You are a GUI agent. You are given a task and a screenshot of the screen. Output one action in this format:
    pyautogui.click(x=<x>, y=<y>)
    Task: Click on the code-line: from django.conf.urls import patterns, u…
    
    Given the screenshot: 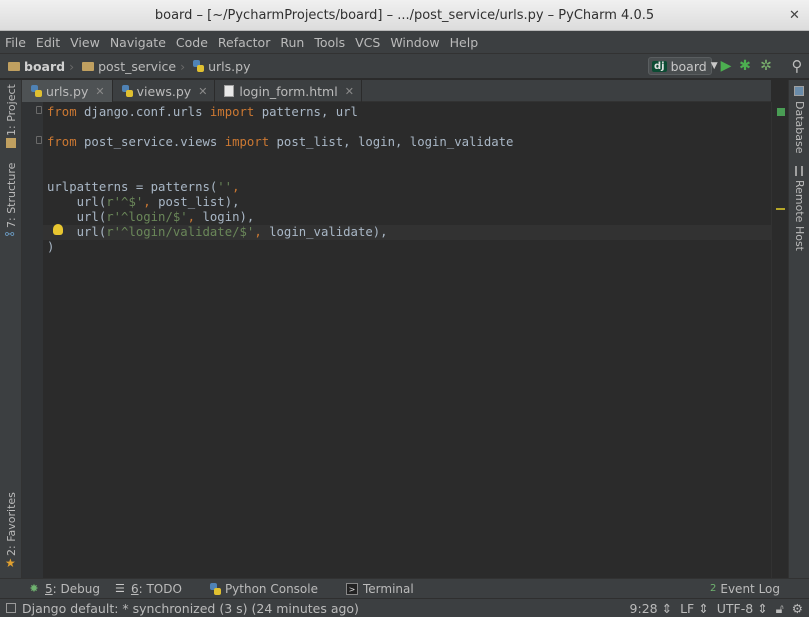 What is the action you would take?
    pyautogui.click(x=202, y=112)
    